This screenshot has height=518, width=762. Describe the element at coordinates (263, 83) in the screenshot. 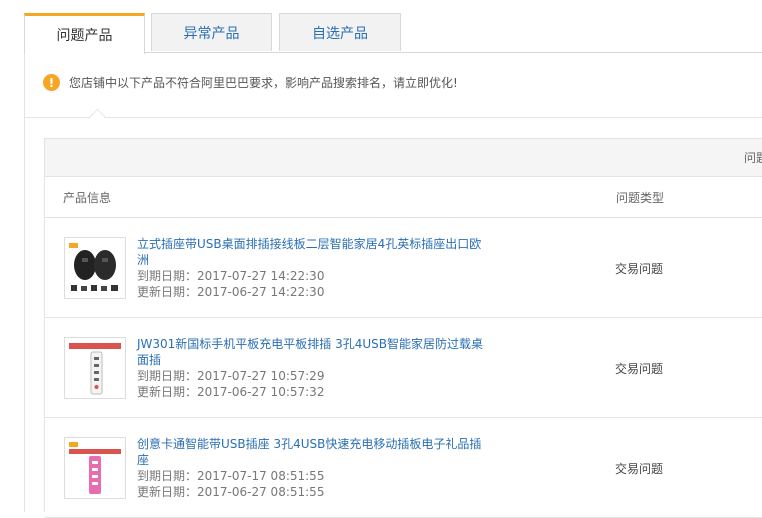

I see `notice-text: 您店铺中以下产品不符合阿里巴巴要求，影响产品搜索排名，请立即优化!` at that location.